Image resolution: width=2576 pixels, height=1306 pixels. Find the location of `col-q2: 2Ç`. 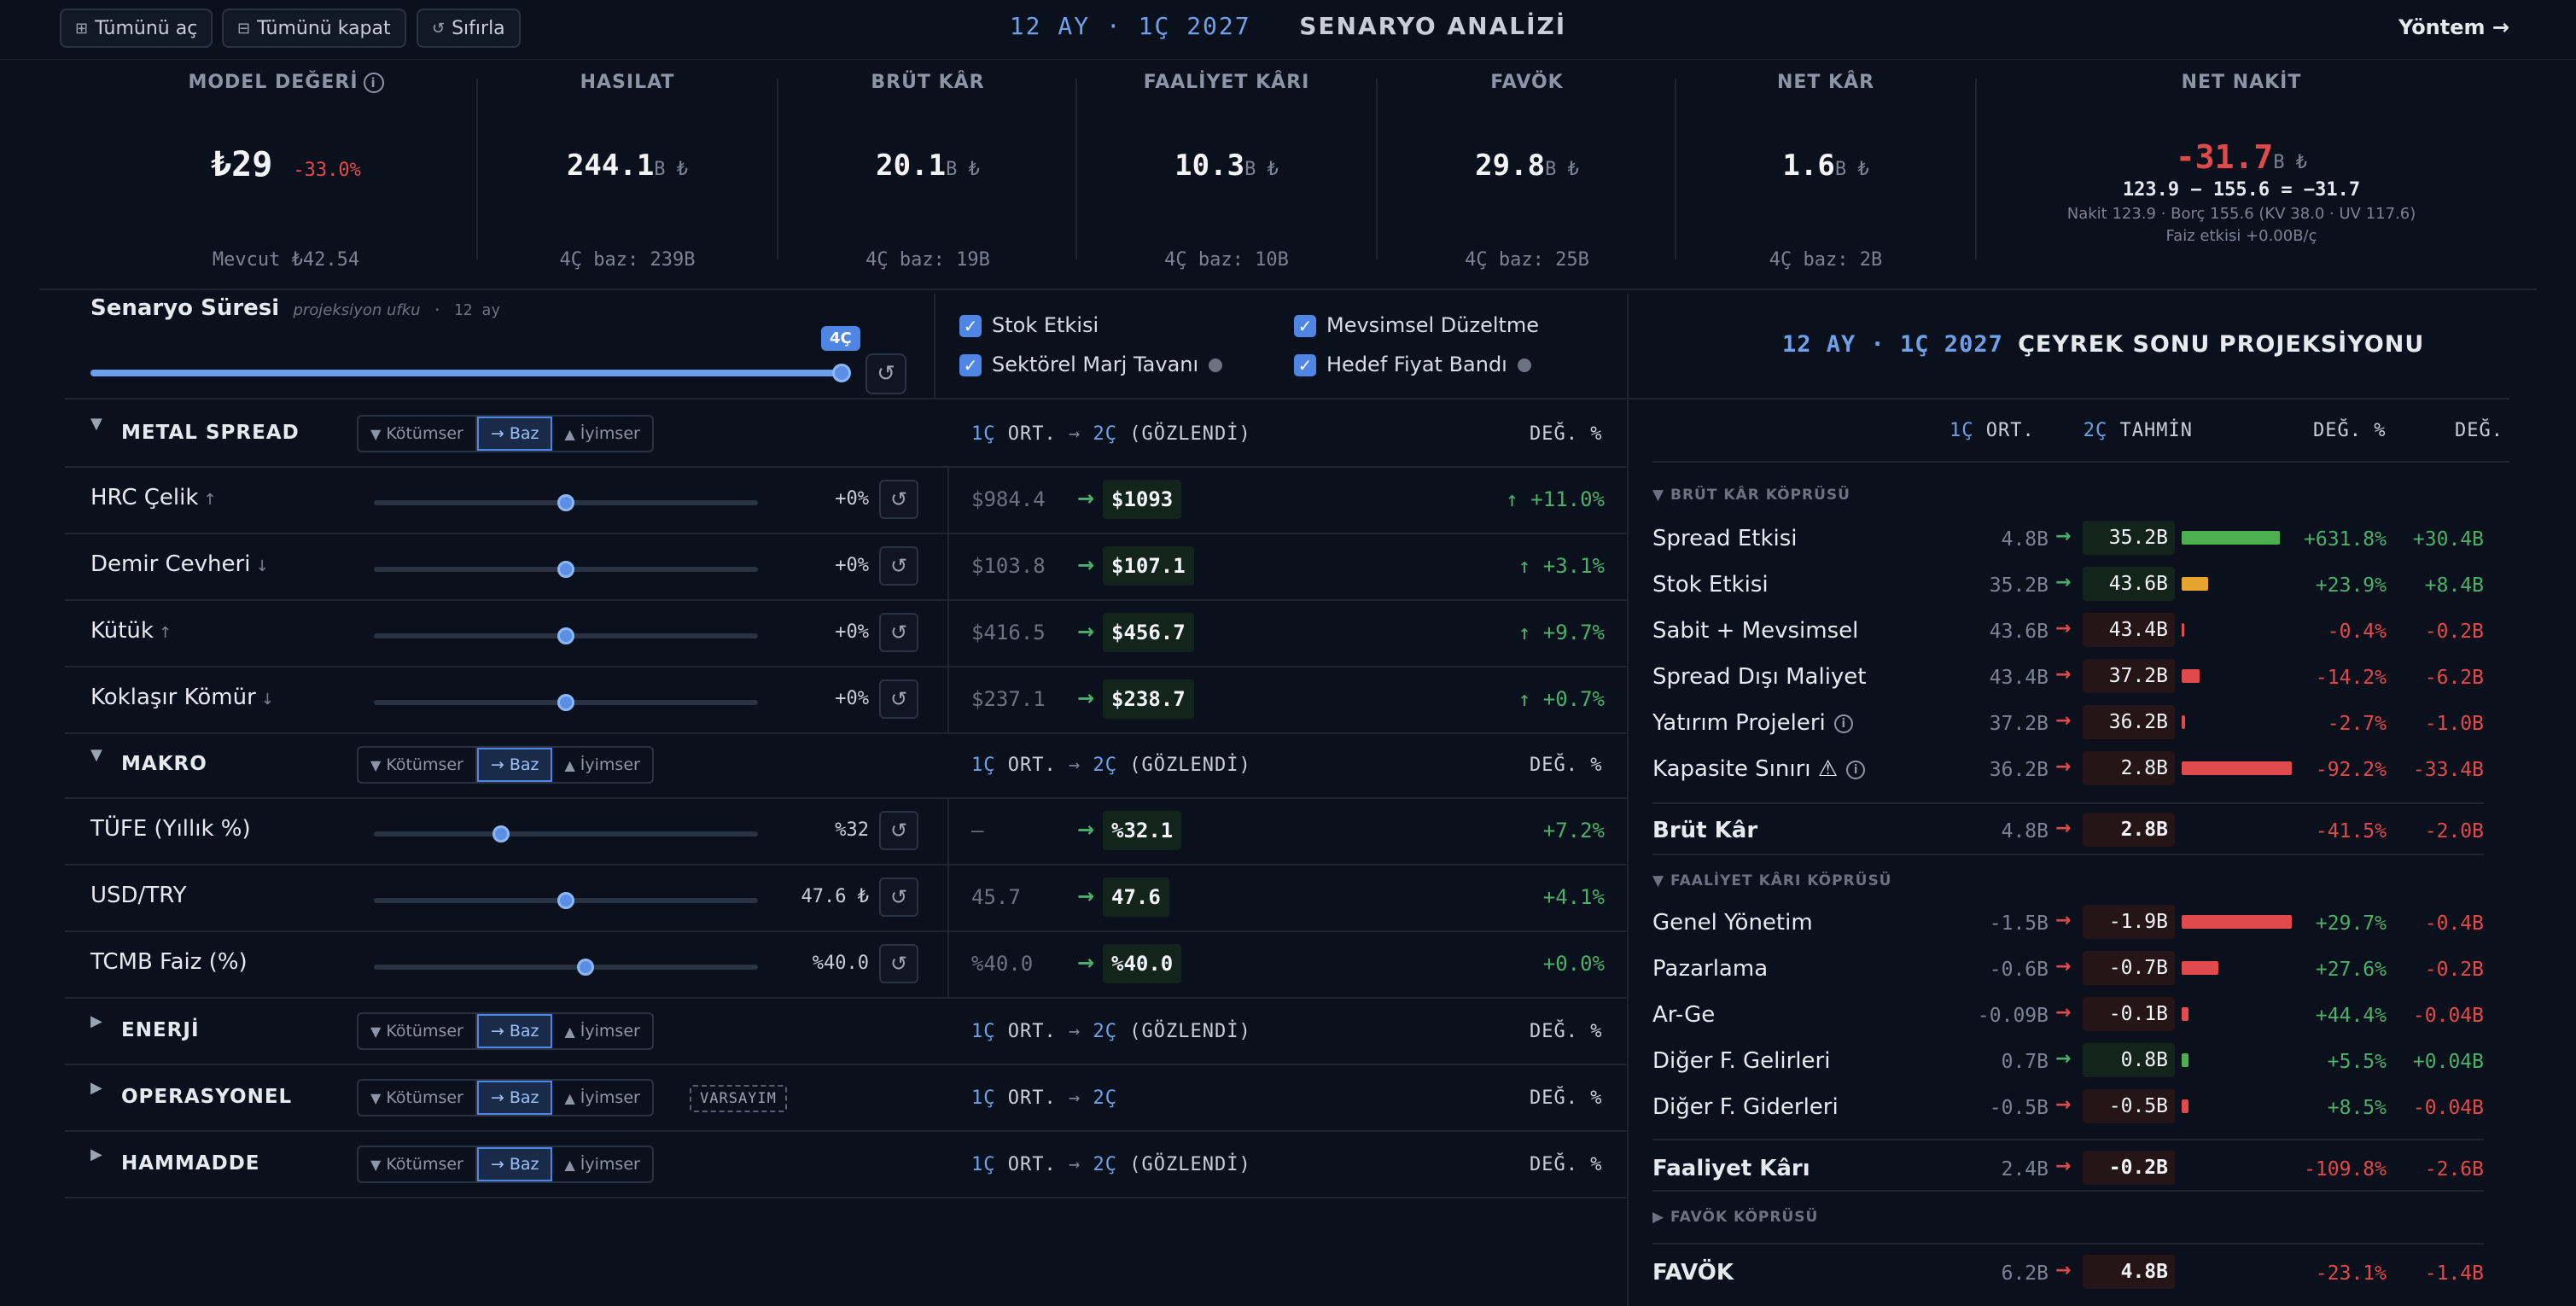

col-q2: 2Ç is located at coordinates (1105, 1098).